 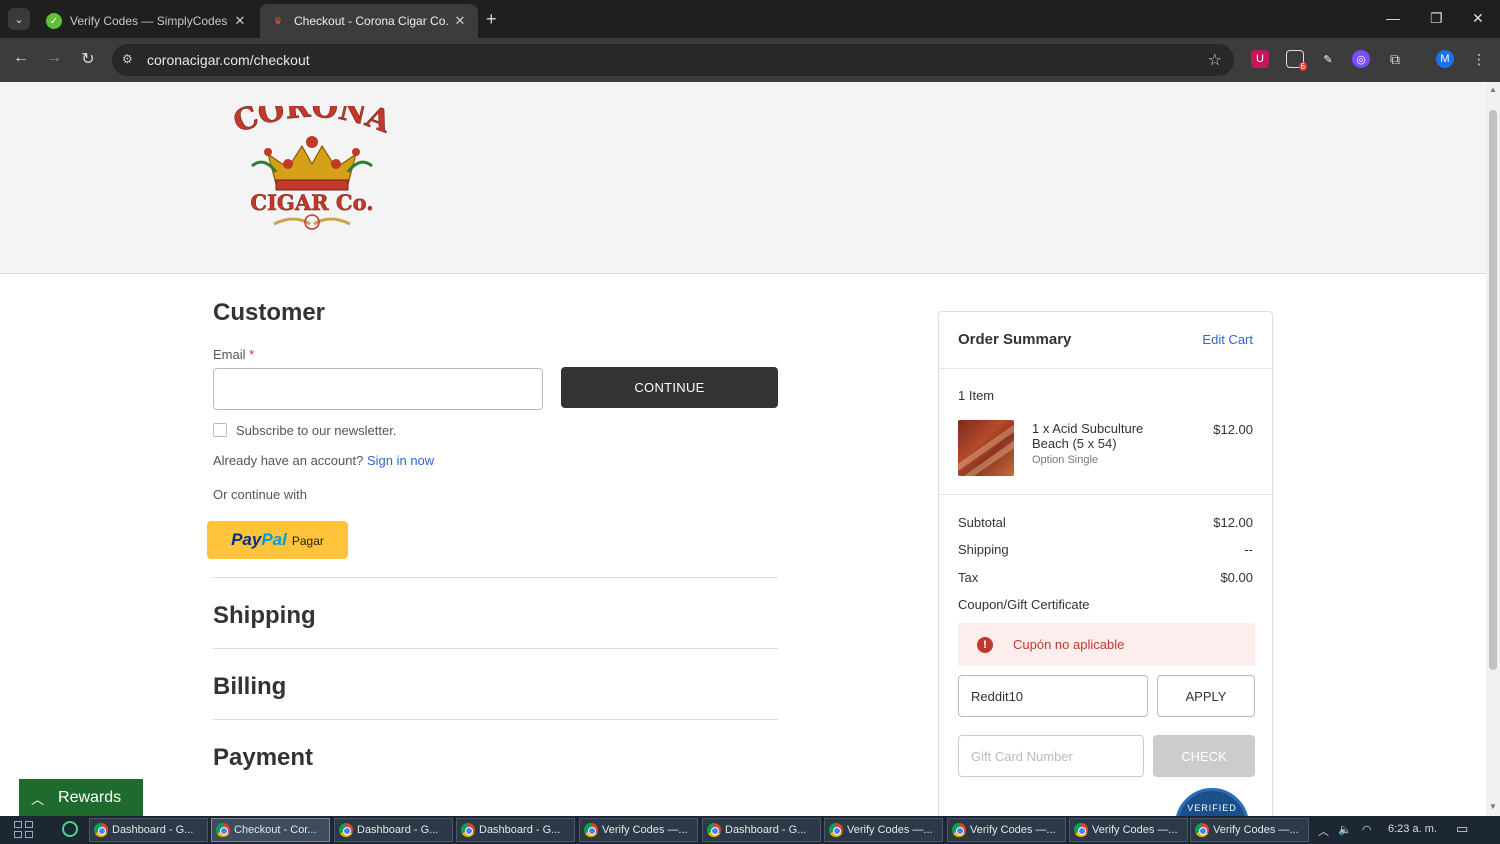 I want to click on edit-cart-link: Edit Cart, so click(x=1227, y=339).